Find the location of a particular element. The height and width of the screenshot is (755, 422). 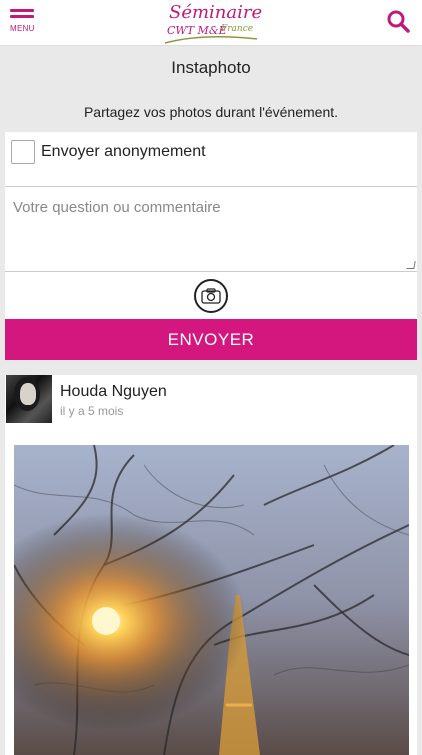

comment-textarea: Votre question ou commentaire is located at coordinates (211, 229).